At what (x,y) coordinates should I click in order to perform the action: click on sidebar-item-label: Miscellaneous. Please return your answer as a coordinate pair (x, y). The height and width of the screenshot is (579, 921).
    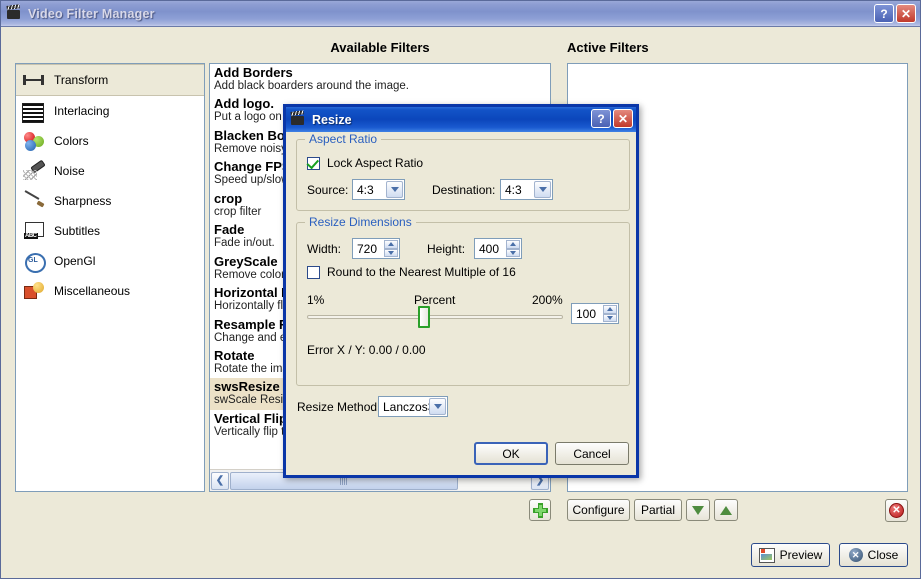
    Looking at the image, I should click on (92, 291).